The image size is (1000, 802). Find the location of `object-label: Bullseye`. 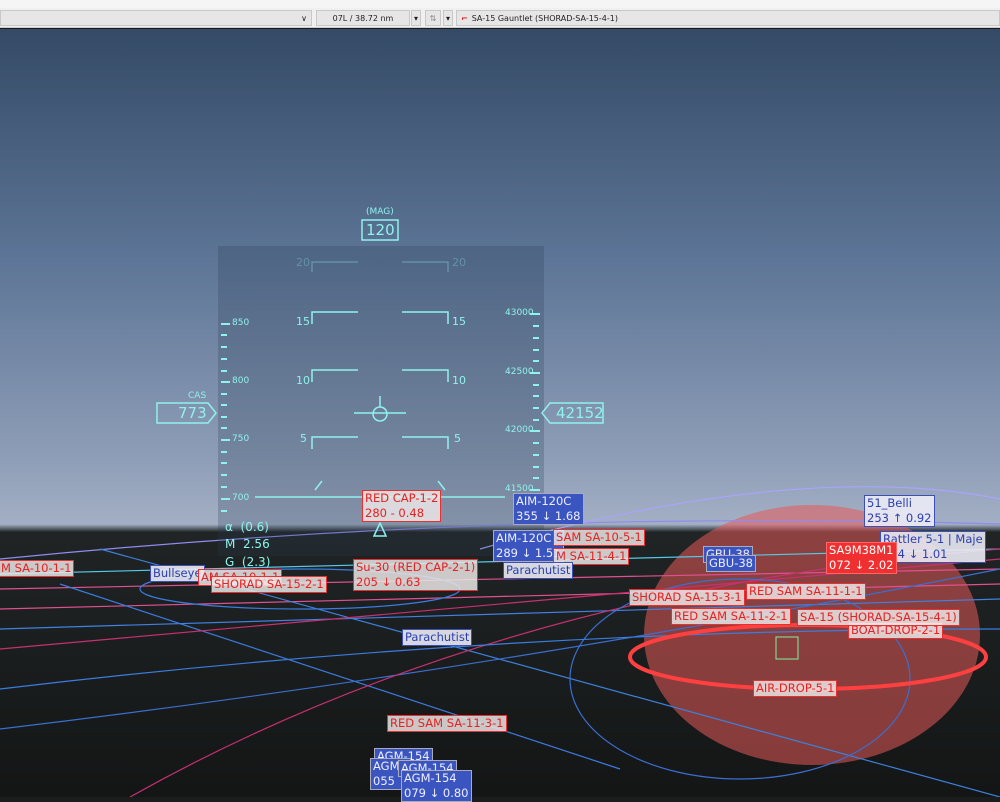

object-label: Bullseye is located at coordinates (177, 573).